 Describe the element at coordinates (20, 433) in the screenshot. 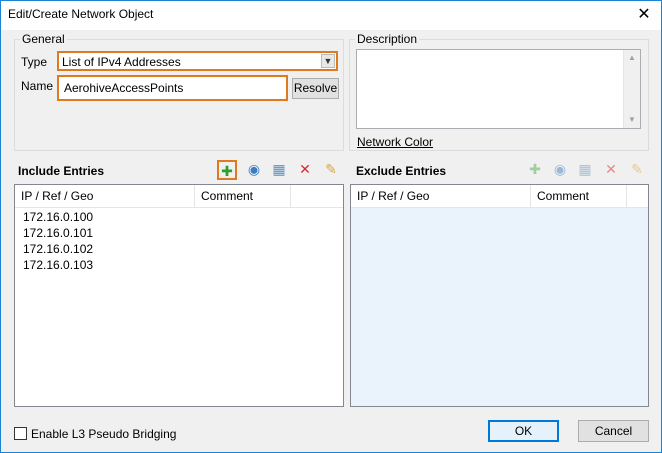

I see `bridging-checkbox` at that location.